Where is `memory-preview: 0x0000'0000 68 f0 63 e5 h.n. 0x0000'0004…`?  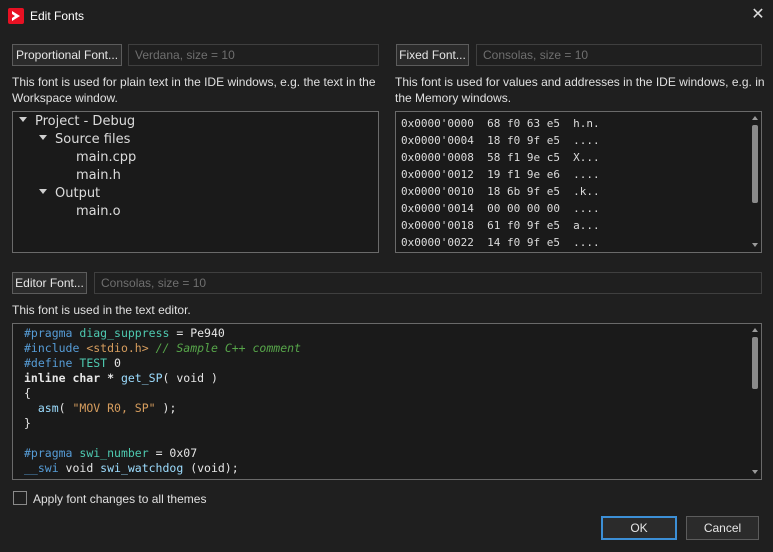
memory-preview: 0x0000'0000 68 f0 63 e5 h.n. 0x0000'0004… is located at coordinates (578, 182).